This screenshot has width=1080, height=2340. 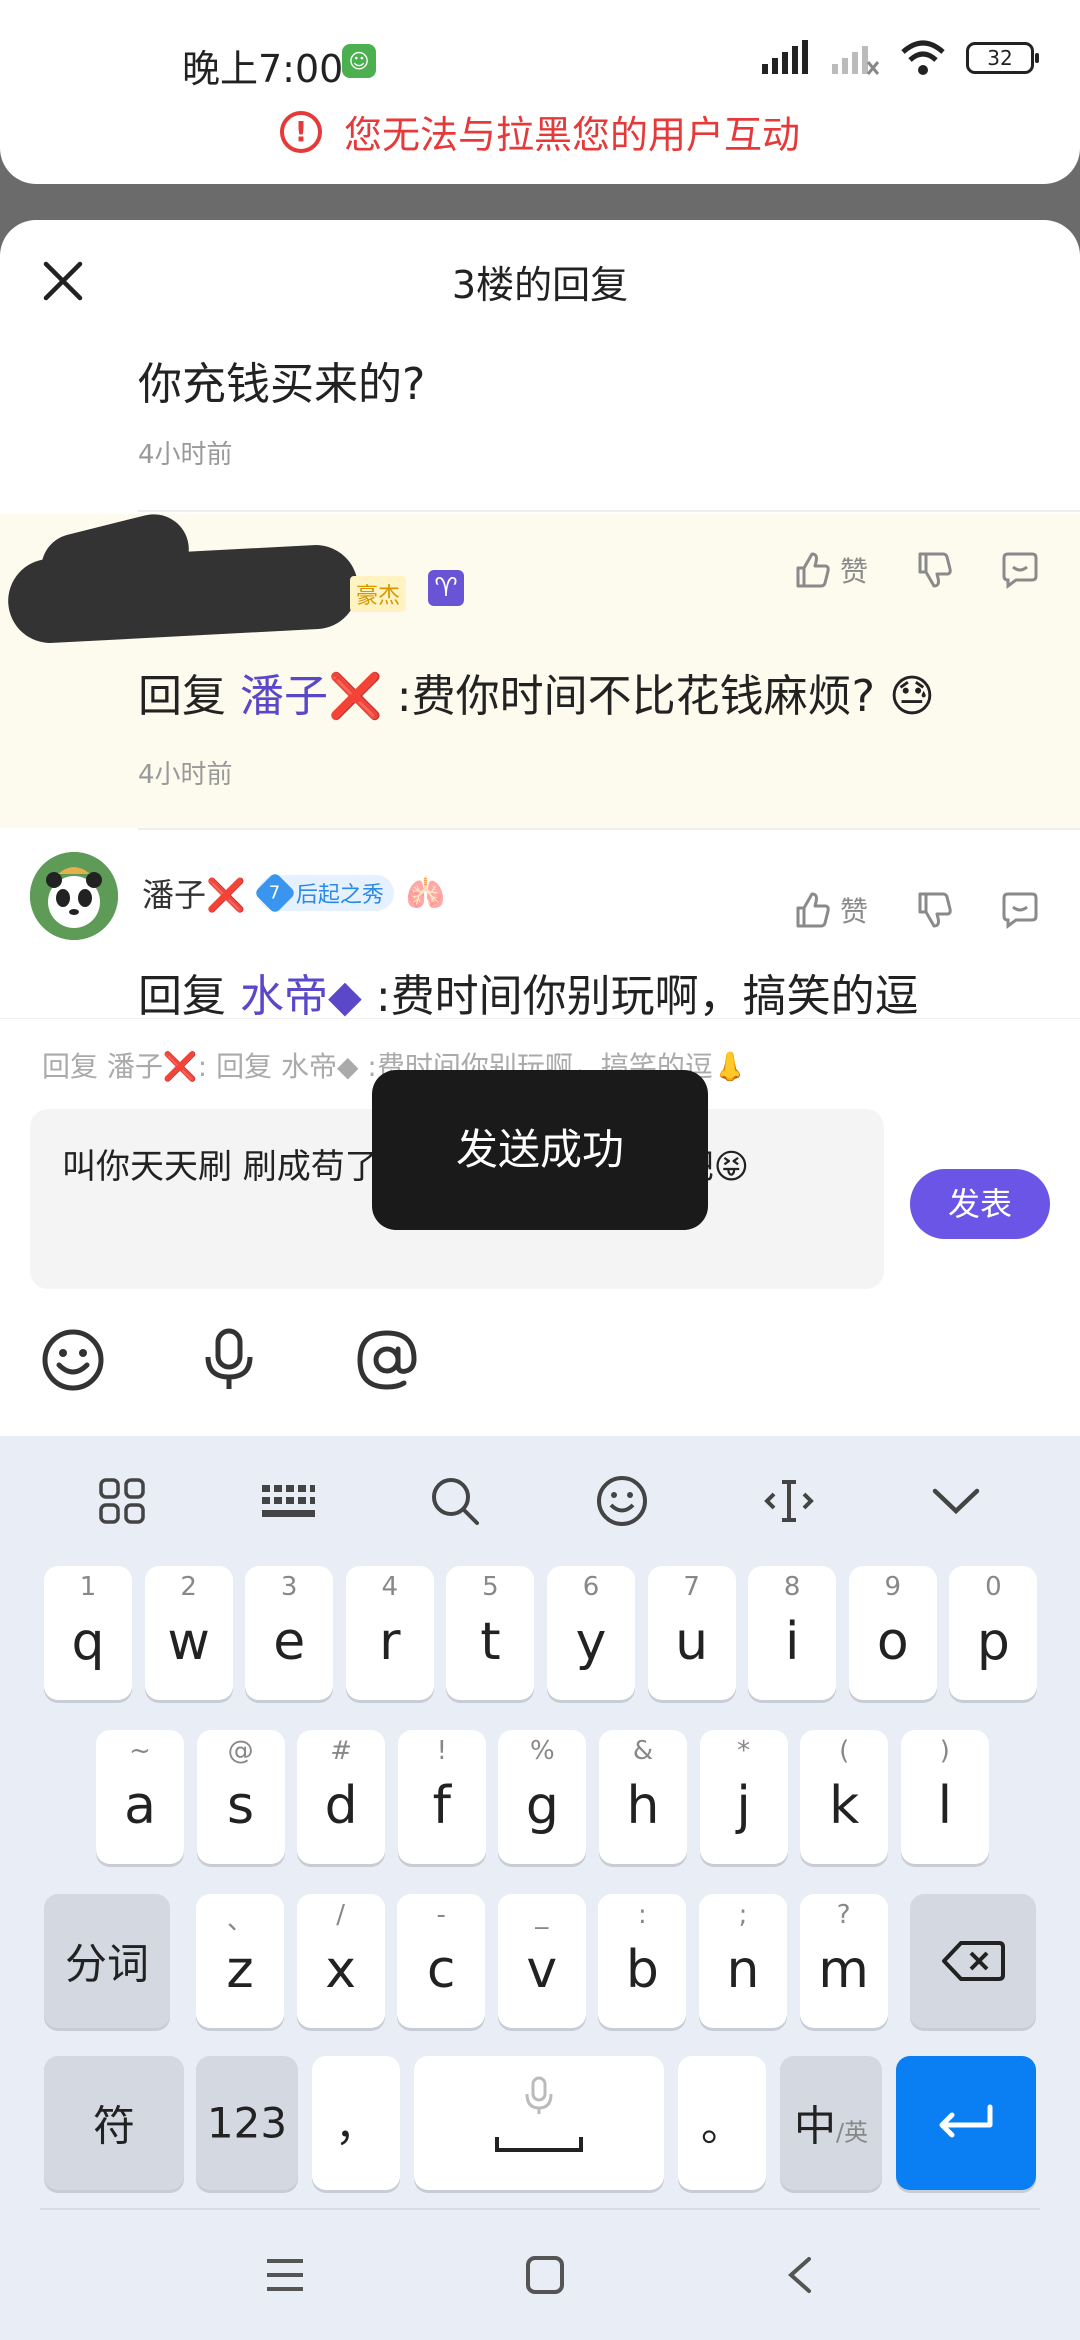 What do you see at coordinates (441, 1915) in the screenshot?
I see `key-hint: -` at bounding box center [441, 1915].